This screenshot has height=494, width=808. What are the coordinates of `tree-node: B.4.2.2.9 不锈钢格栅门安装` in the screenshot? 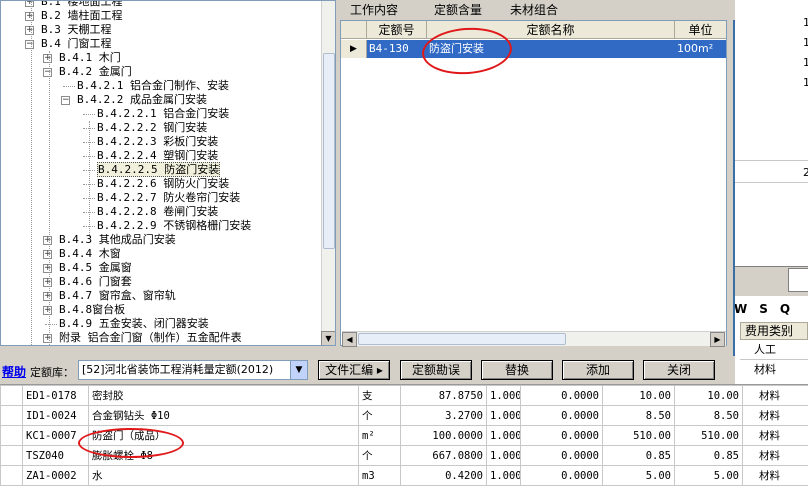 It's located at (174, 226).